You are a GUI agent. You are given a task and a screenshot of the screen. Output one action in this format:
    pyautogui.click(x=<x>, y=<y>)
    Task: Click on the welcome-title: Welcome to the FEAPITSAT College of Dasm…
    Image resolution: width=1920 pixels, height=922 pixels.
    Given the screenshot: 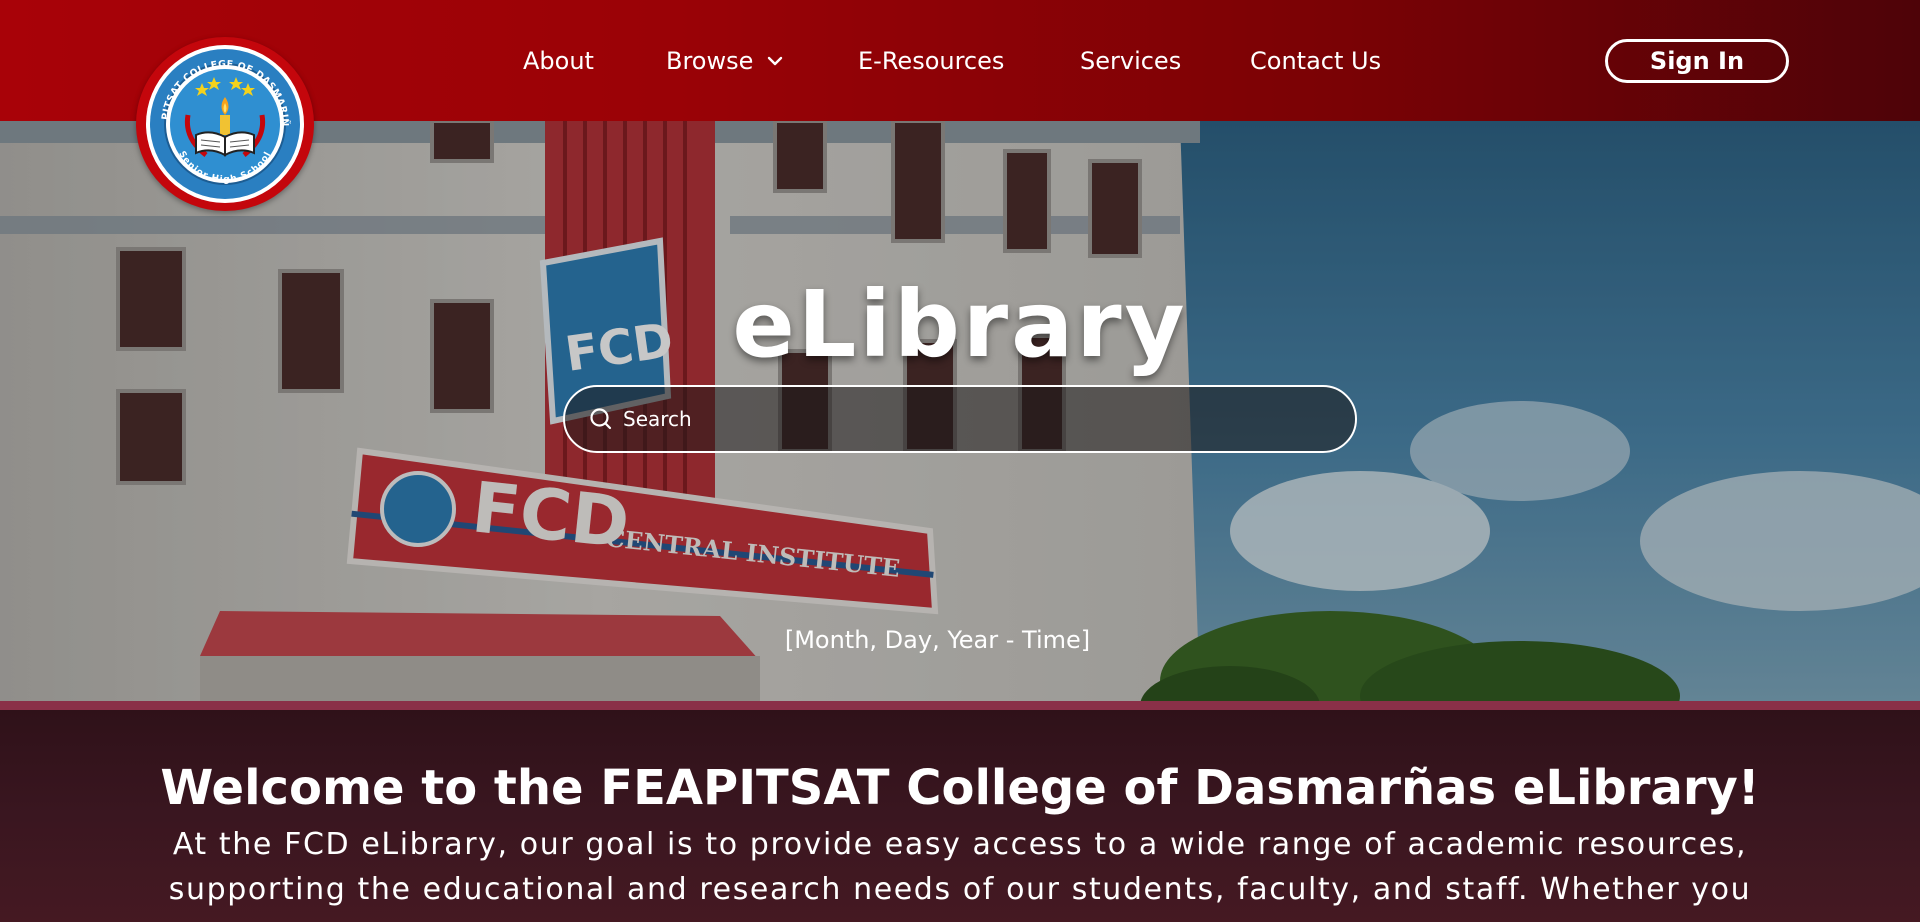 What is the action you would take?
    pyautogui.click(x=960, y=788)
    